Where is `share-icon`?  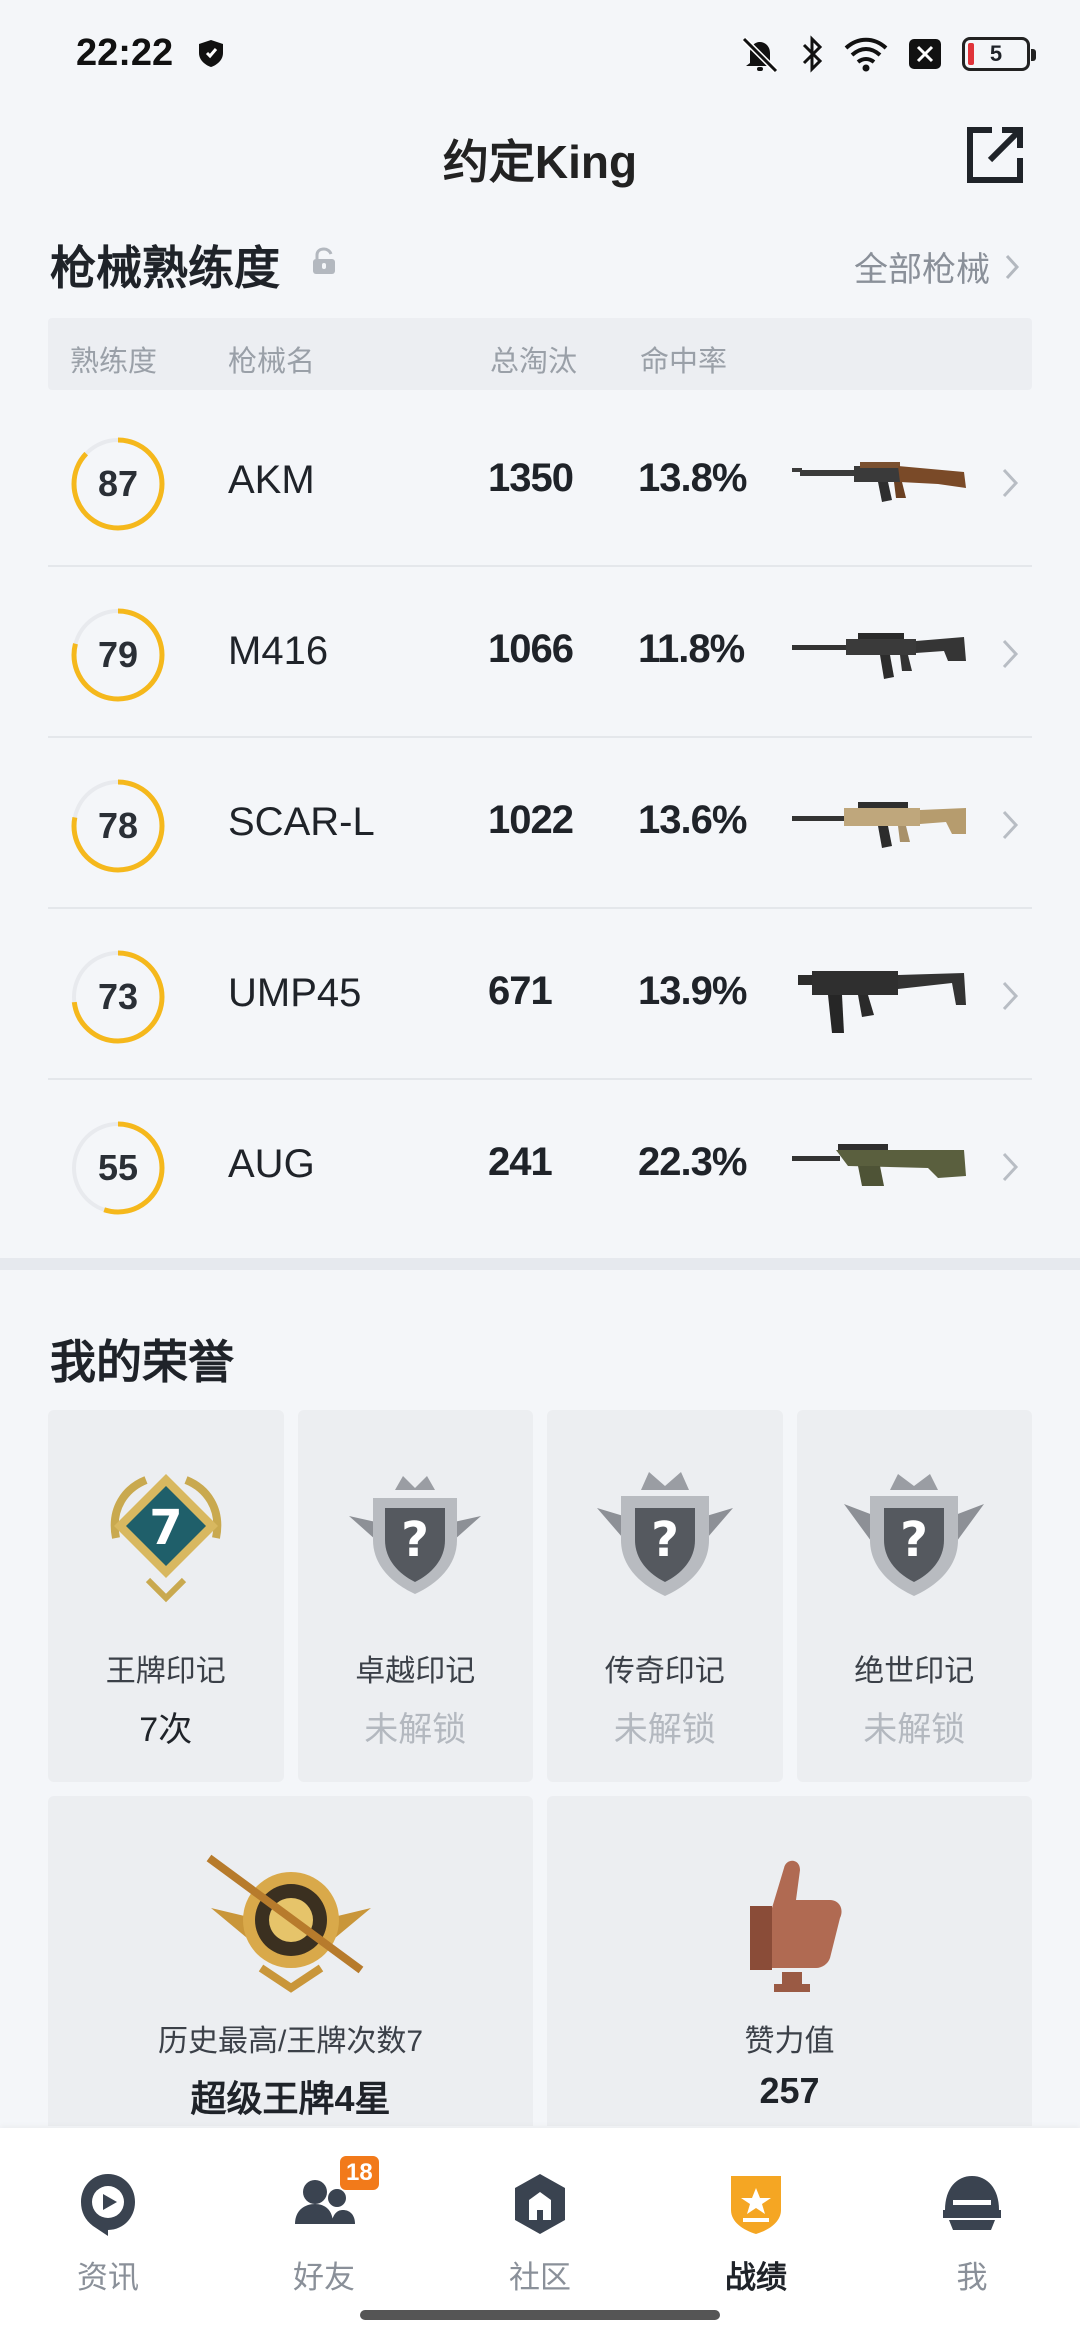 share-icon is located at coordinates (995, 155).